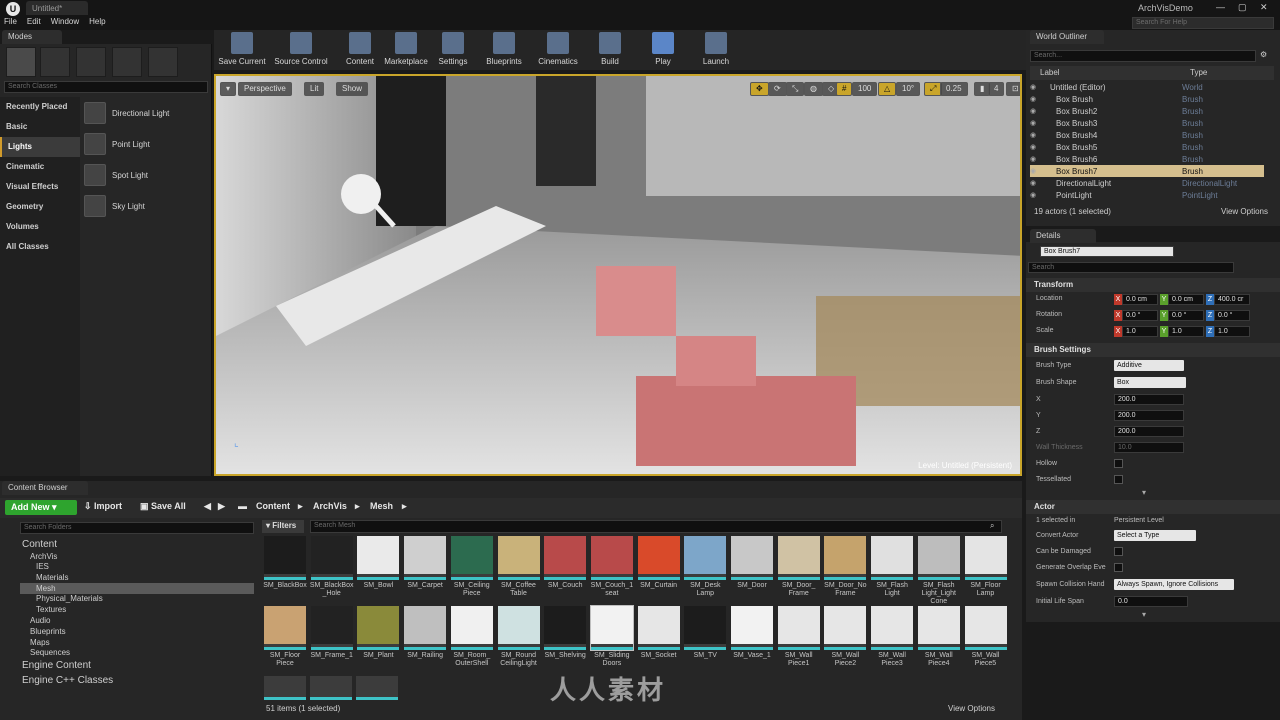  Describe the element at coordinates (453, 51) in the screenshot. I see `settings-button: Settings` at that location.